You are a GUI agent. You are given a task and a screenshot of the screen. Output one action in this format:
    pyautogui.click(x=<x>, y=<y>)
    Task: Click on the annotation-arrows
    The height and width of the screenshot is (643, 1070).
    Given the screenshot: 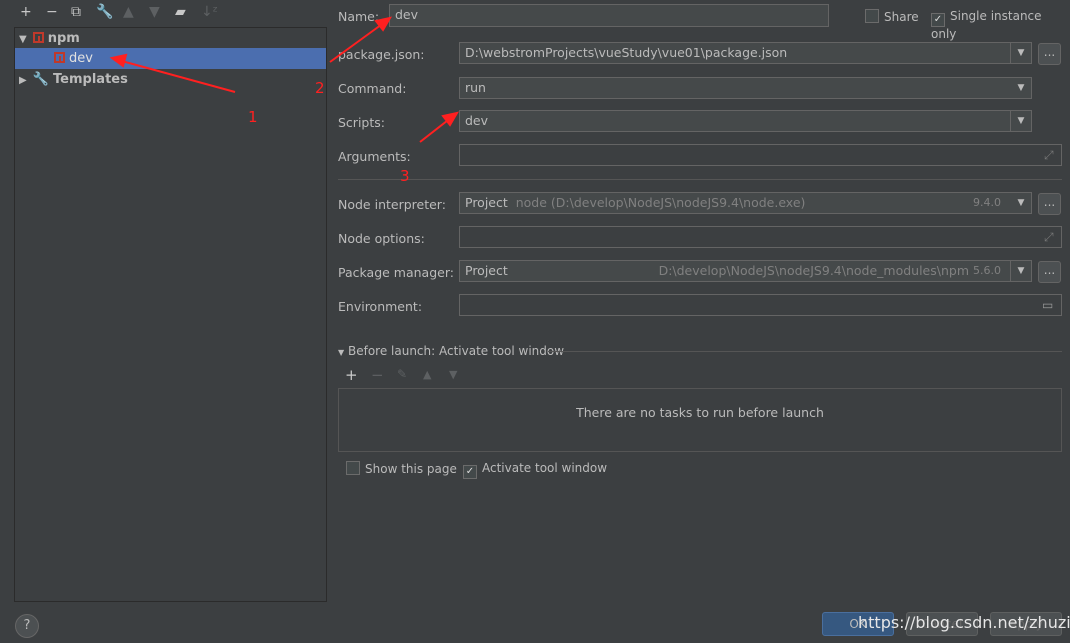 What is the action you would take?
    pyautogui.click(x=284, y=79)
    